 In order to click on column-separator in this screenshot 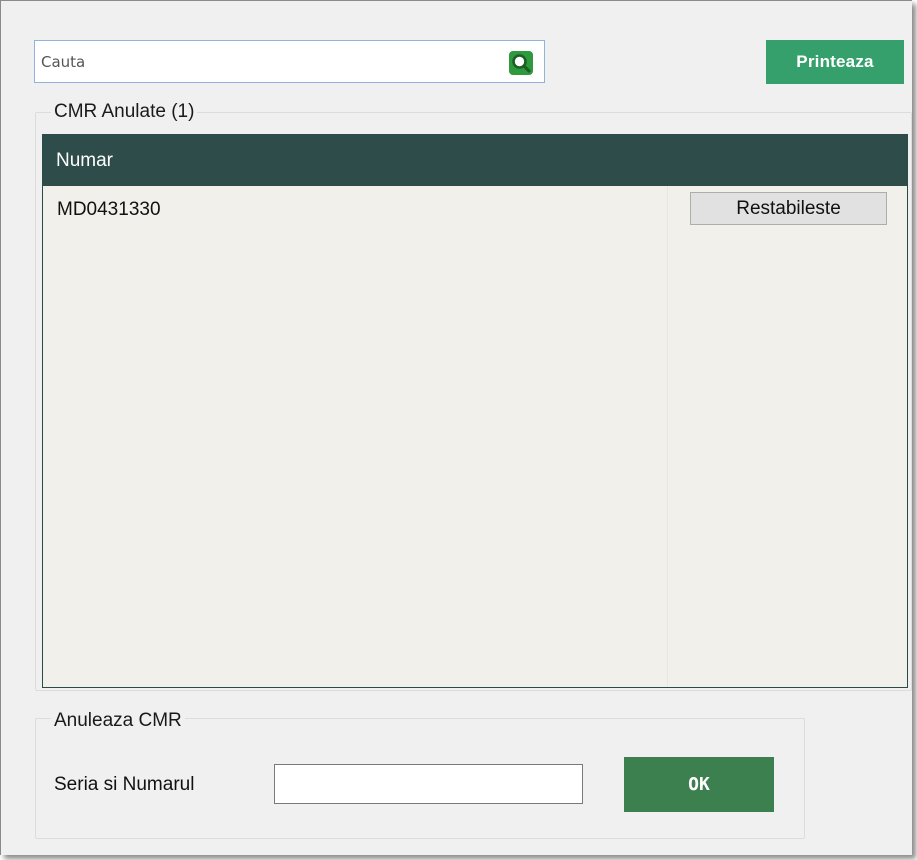, I will do `click(667, 436)`.